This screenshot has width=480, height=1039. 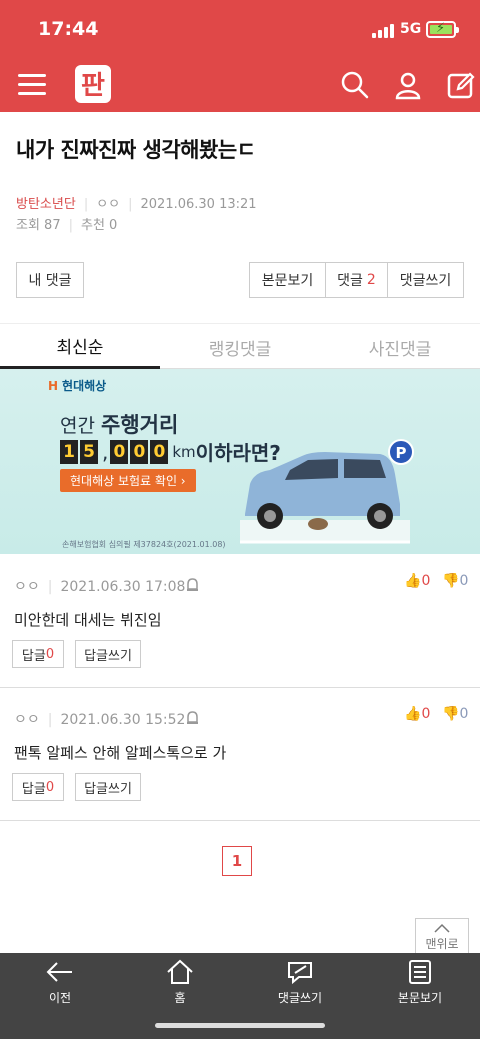 What do you see at coordinates (371, 280) in the screenshot?
I see `comments-count: 2` at bounding box center [371, 280].